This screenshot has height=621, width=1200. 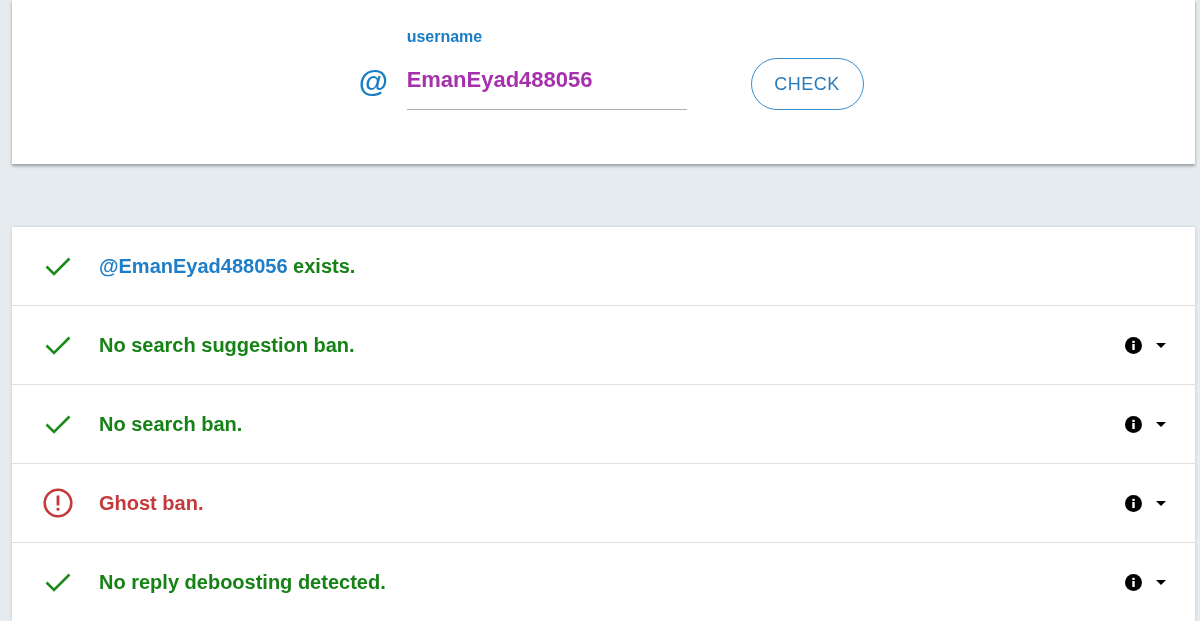 I want to click on at-sign-icon: @, so click(x=373, y=82).